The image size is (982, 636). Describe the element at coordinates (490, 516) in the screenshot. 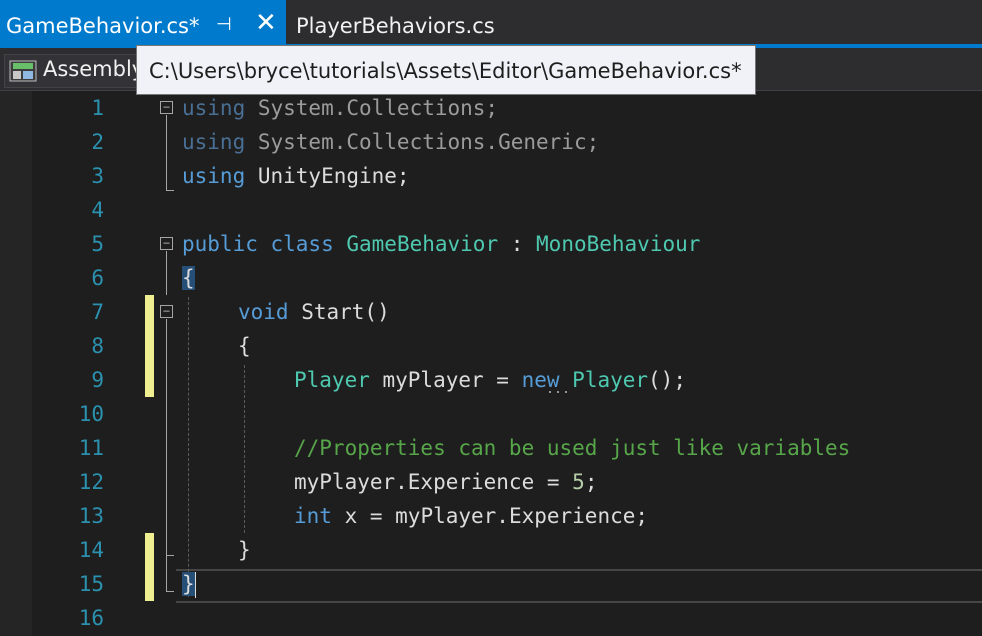

I see `code-token: x = myPlayer.Experience;` at that location.